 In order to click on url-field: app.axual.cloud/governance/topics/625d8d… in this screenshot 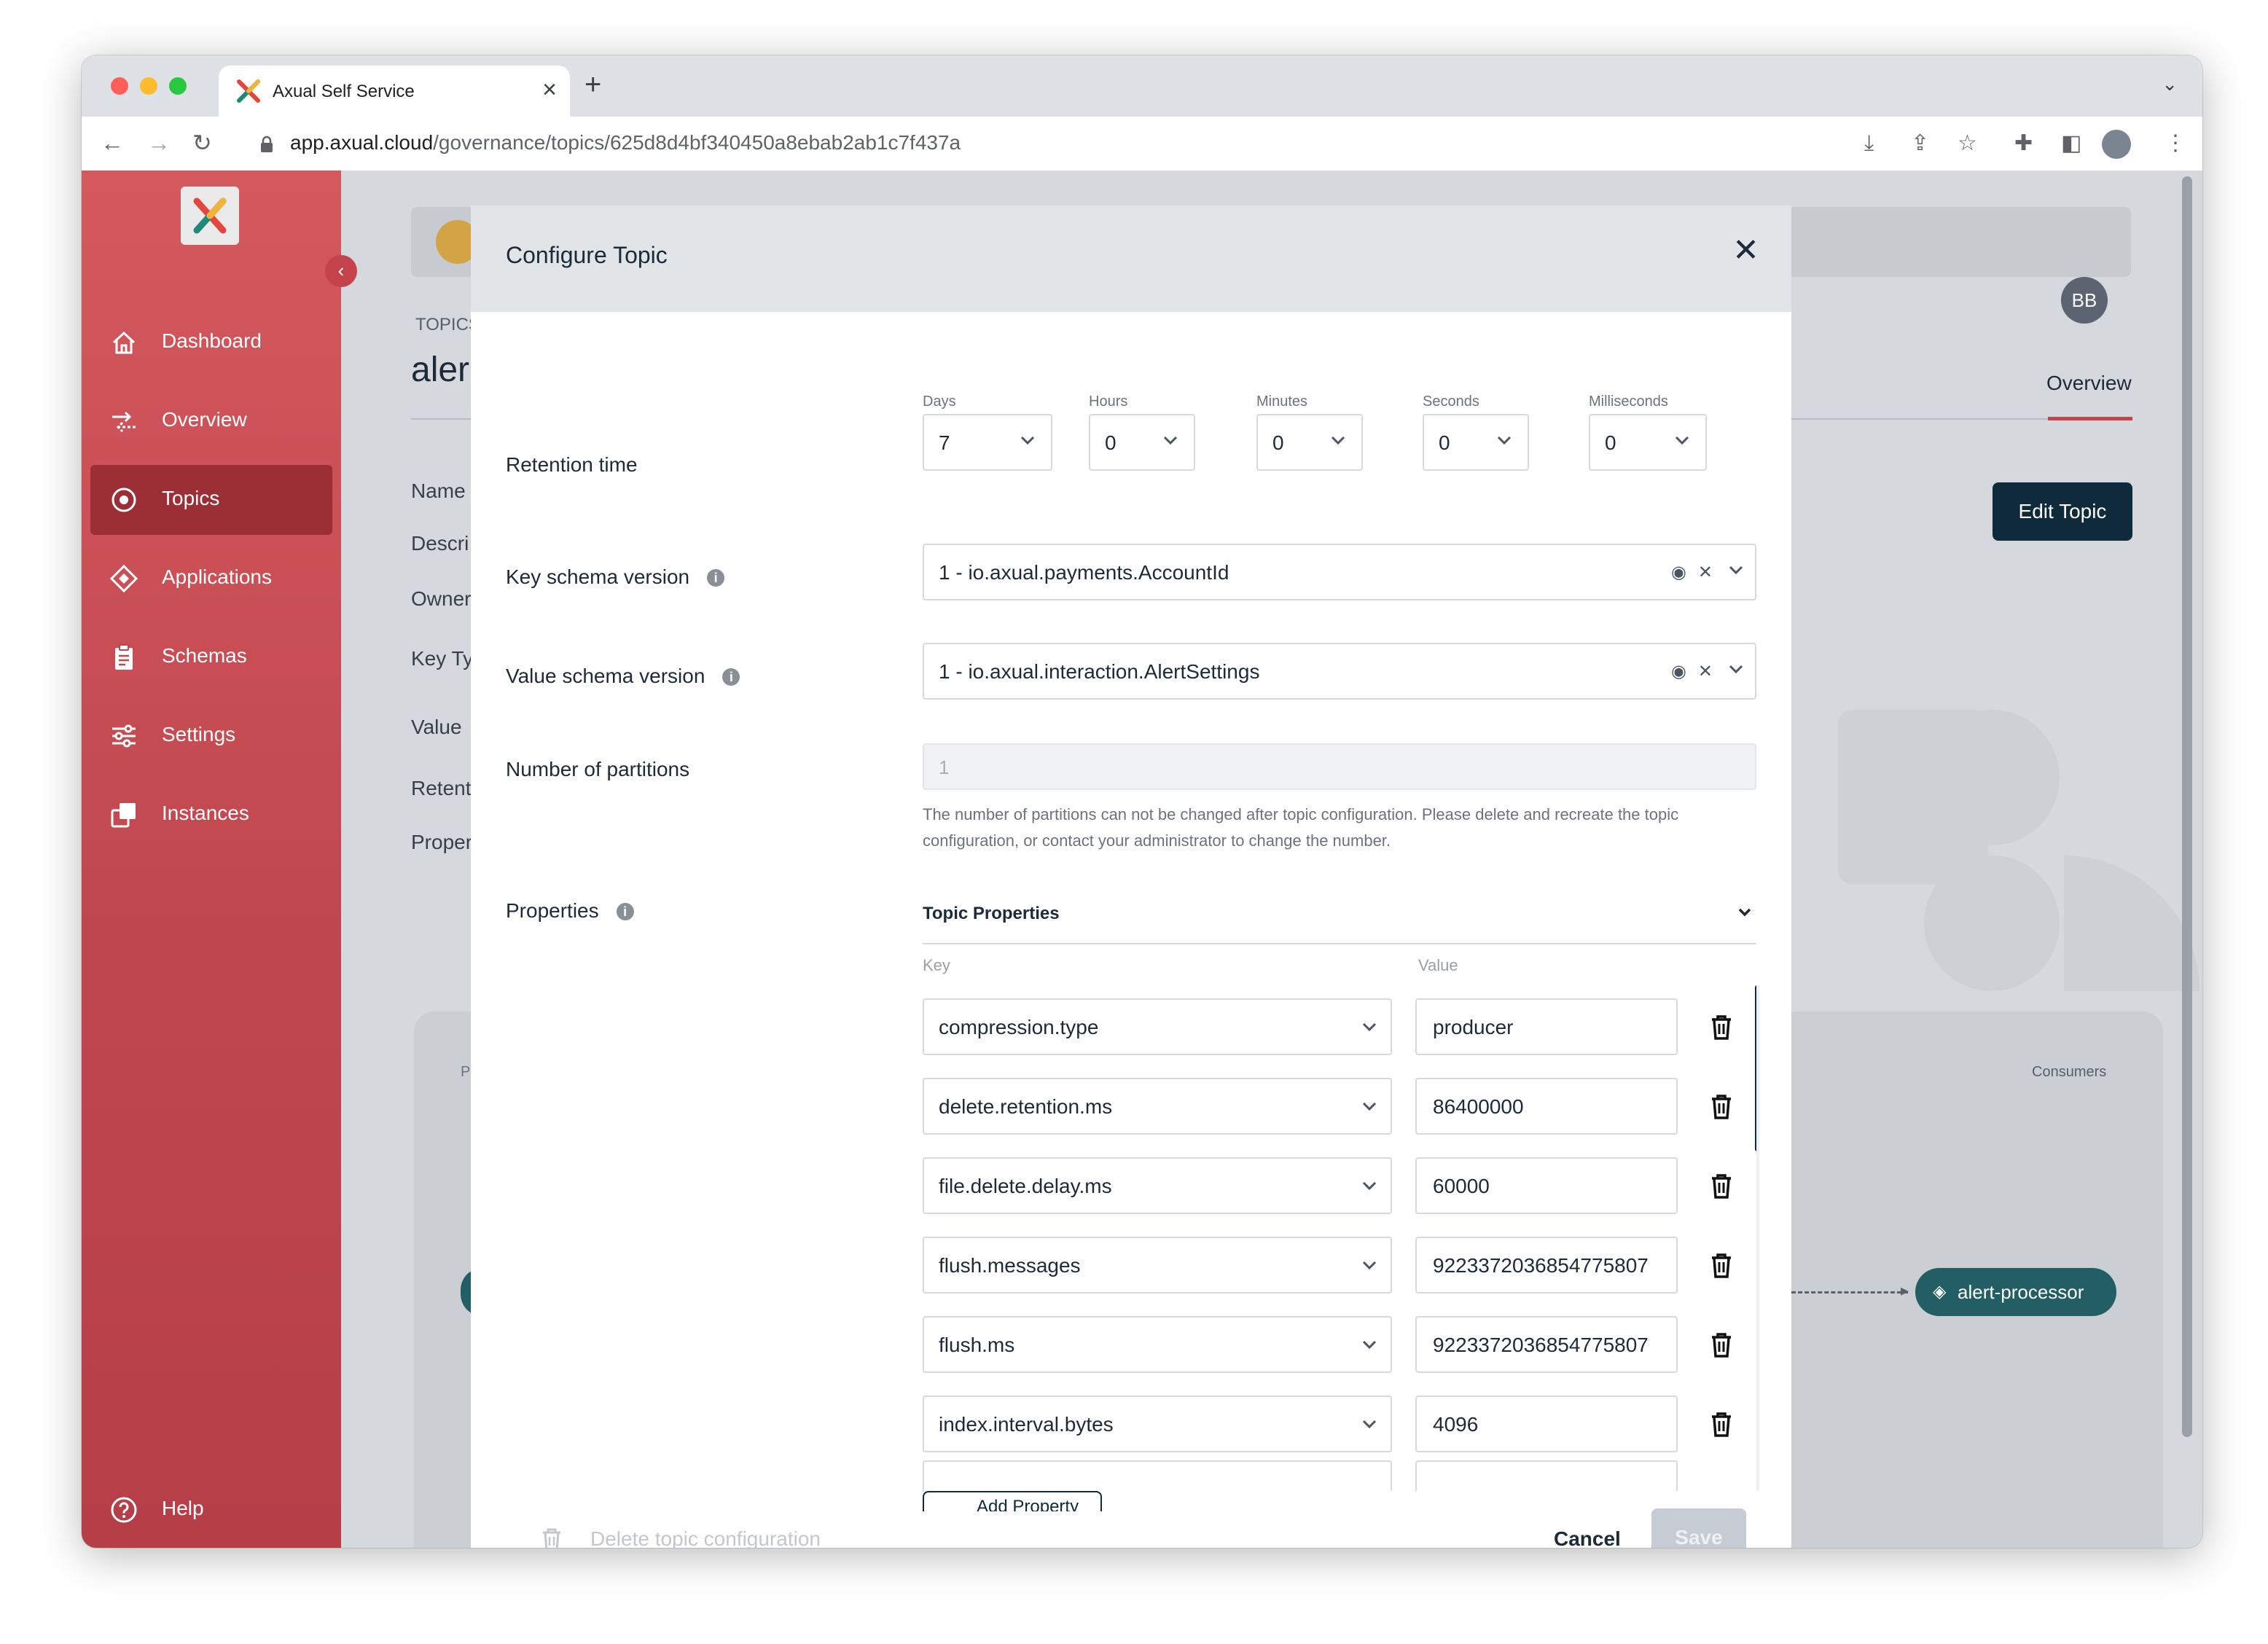, I will do `click(626, 142)`.